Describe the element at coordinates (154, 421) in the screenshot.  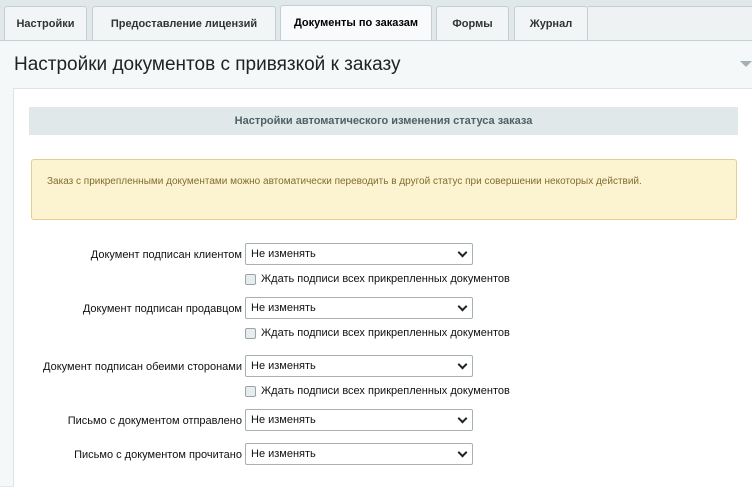
I see `field-label-email-sent: Письмо с документом отправлено` at that location.